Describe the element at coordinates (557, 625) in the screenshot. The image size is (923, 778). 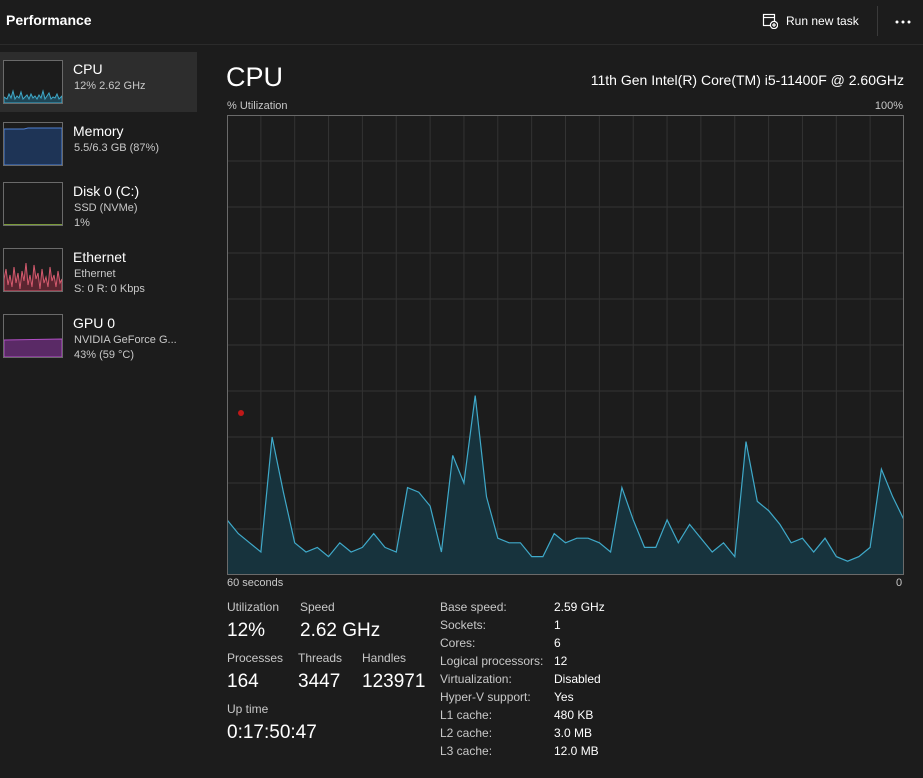
I see `spec-value-sockets: 1` at that location.